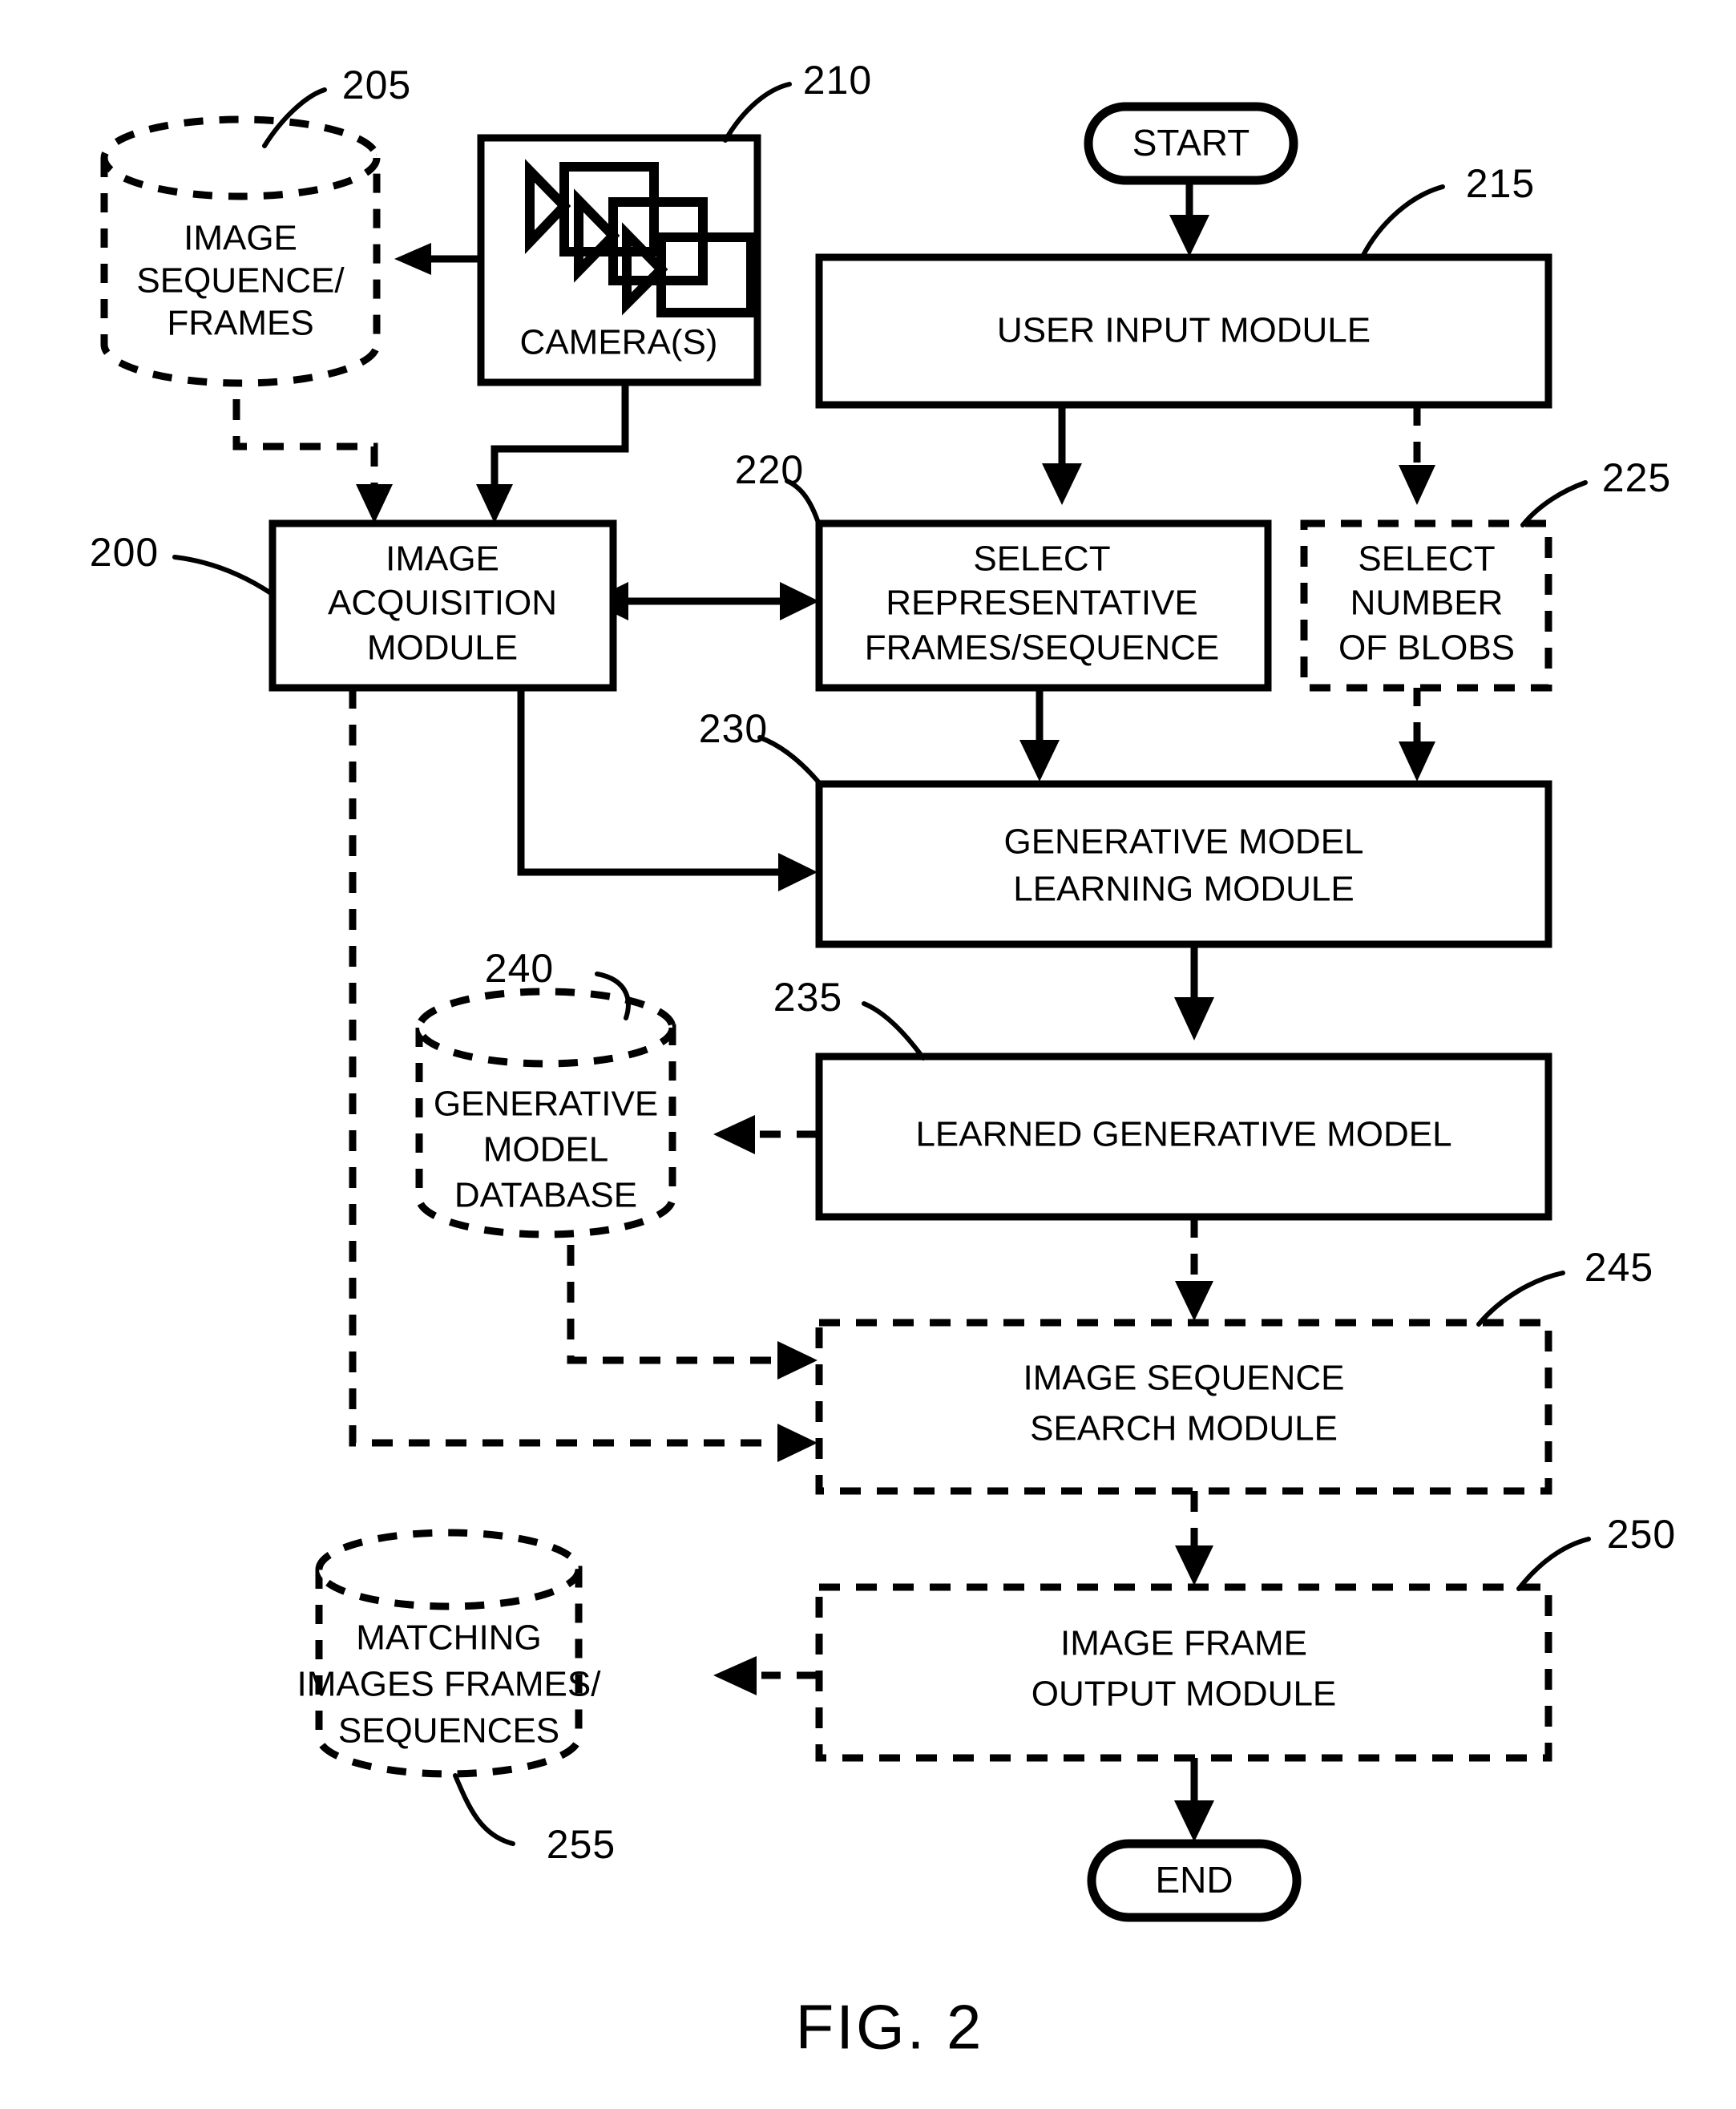  What do you see at coordinates (449, 1731) in the screenshot?
I see `node-label-line: SEQUENCES` at bounding box center [449, 1731].